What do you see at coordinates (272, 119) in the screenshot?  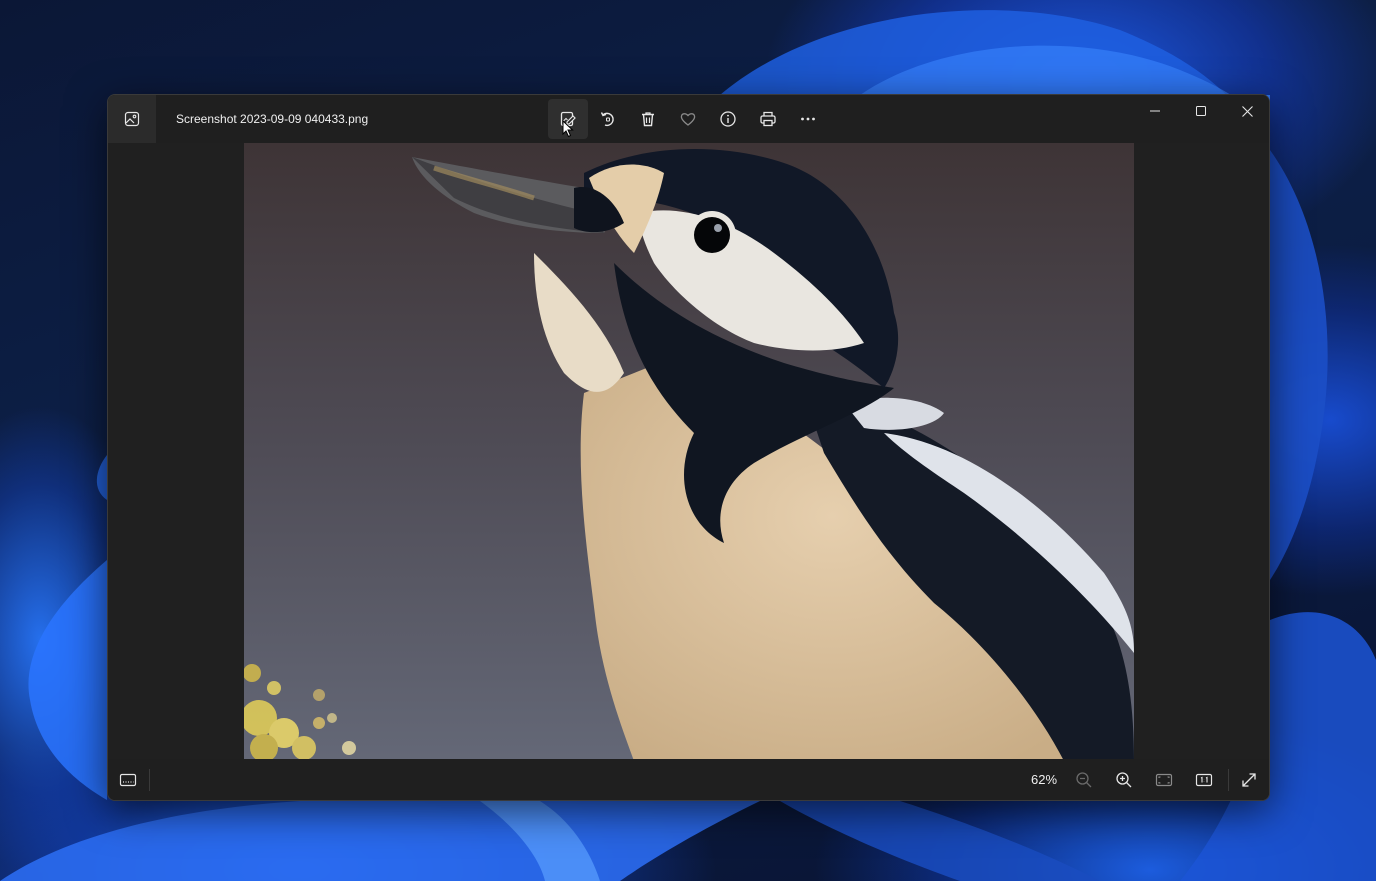 I see `window-title: Screenshot 2023-09-09 040433.png` at bounding box center [272, 119].